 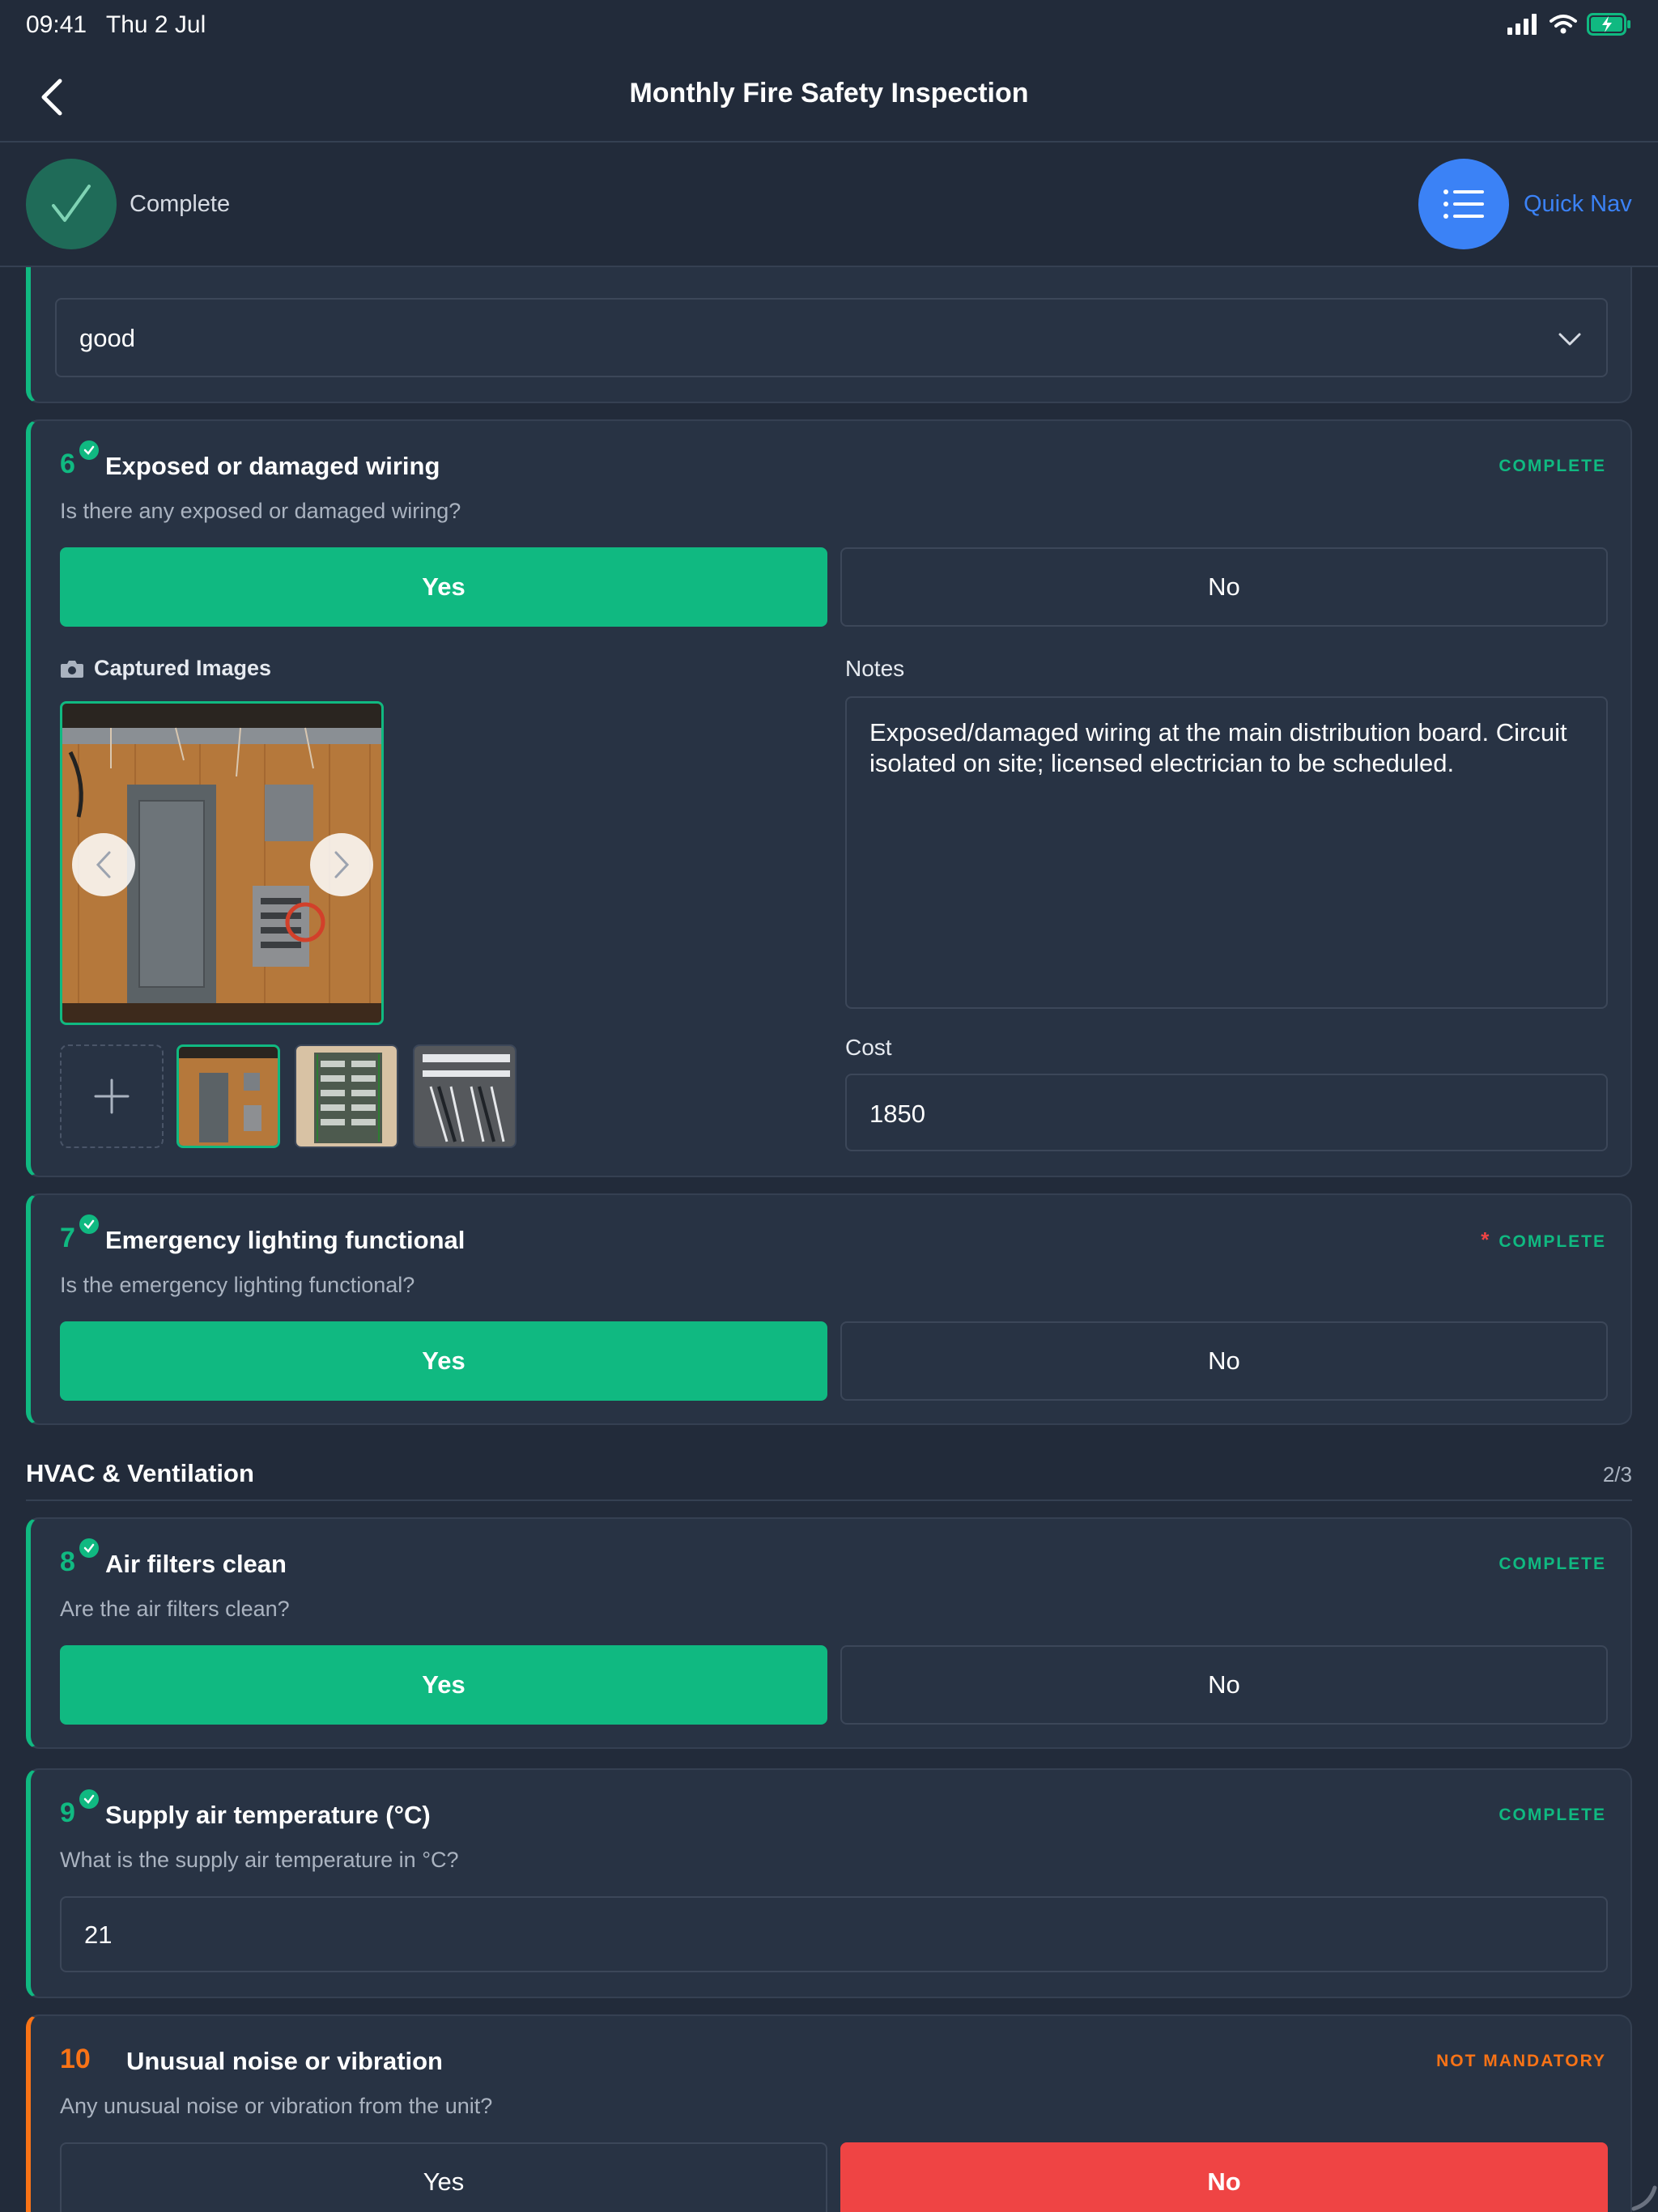 What do you see at coordinates (284, 2061) in the screenshot?
I see `question-title: Unusual noise or vibration` at bounding box center [284, 2061].